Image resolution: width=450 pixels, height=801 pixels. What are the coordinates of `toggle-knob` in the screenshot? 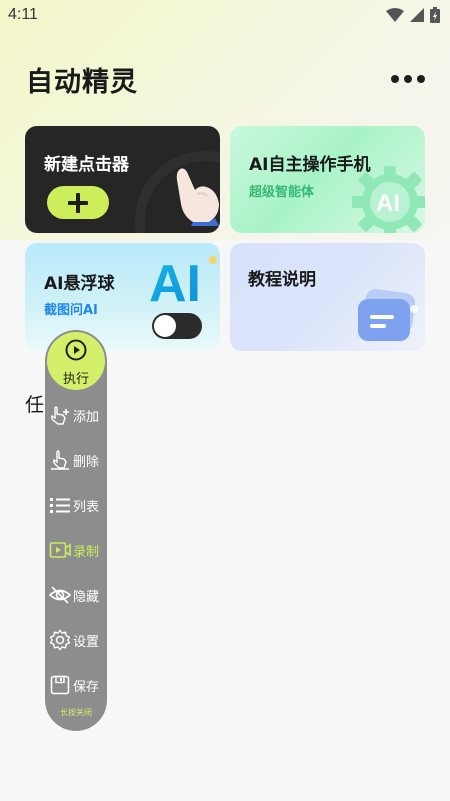 It's located at (165, 326).